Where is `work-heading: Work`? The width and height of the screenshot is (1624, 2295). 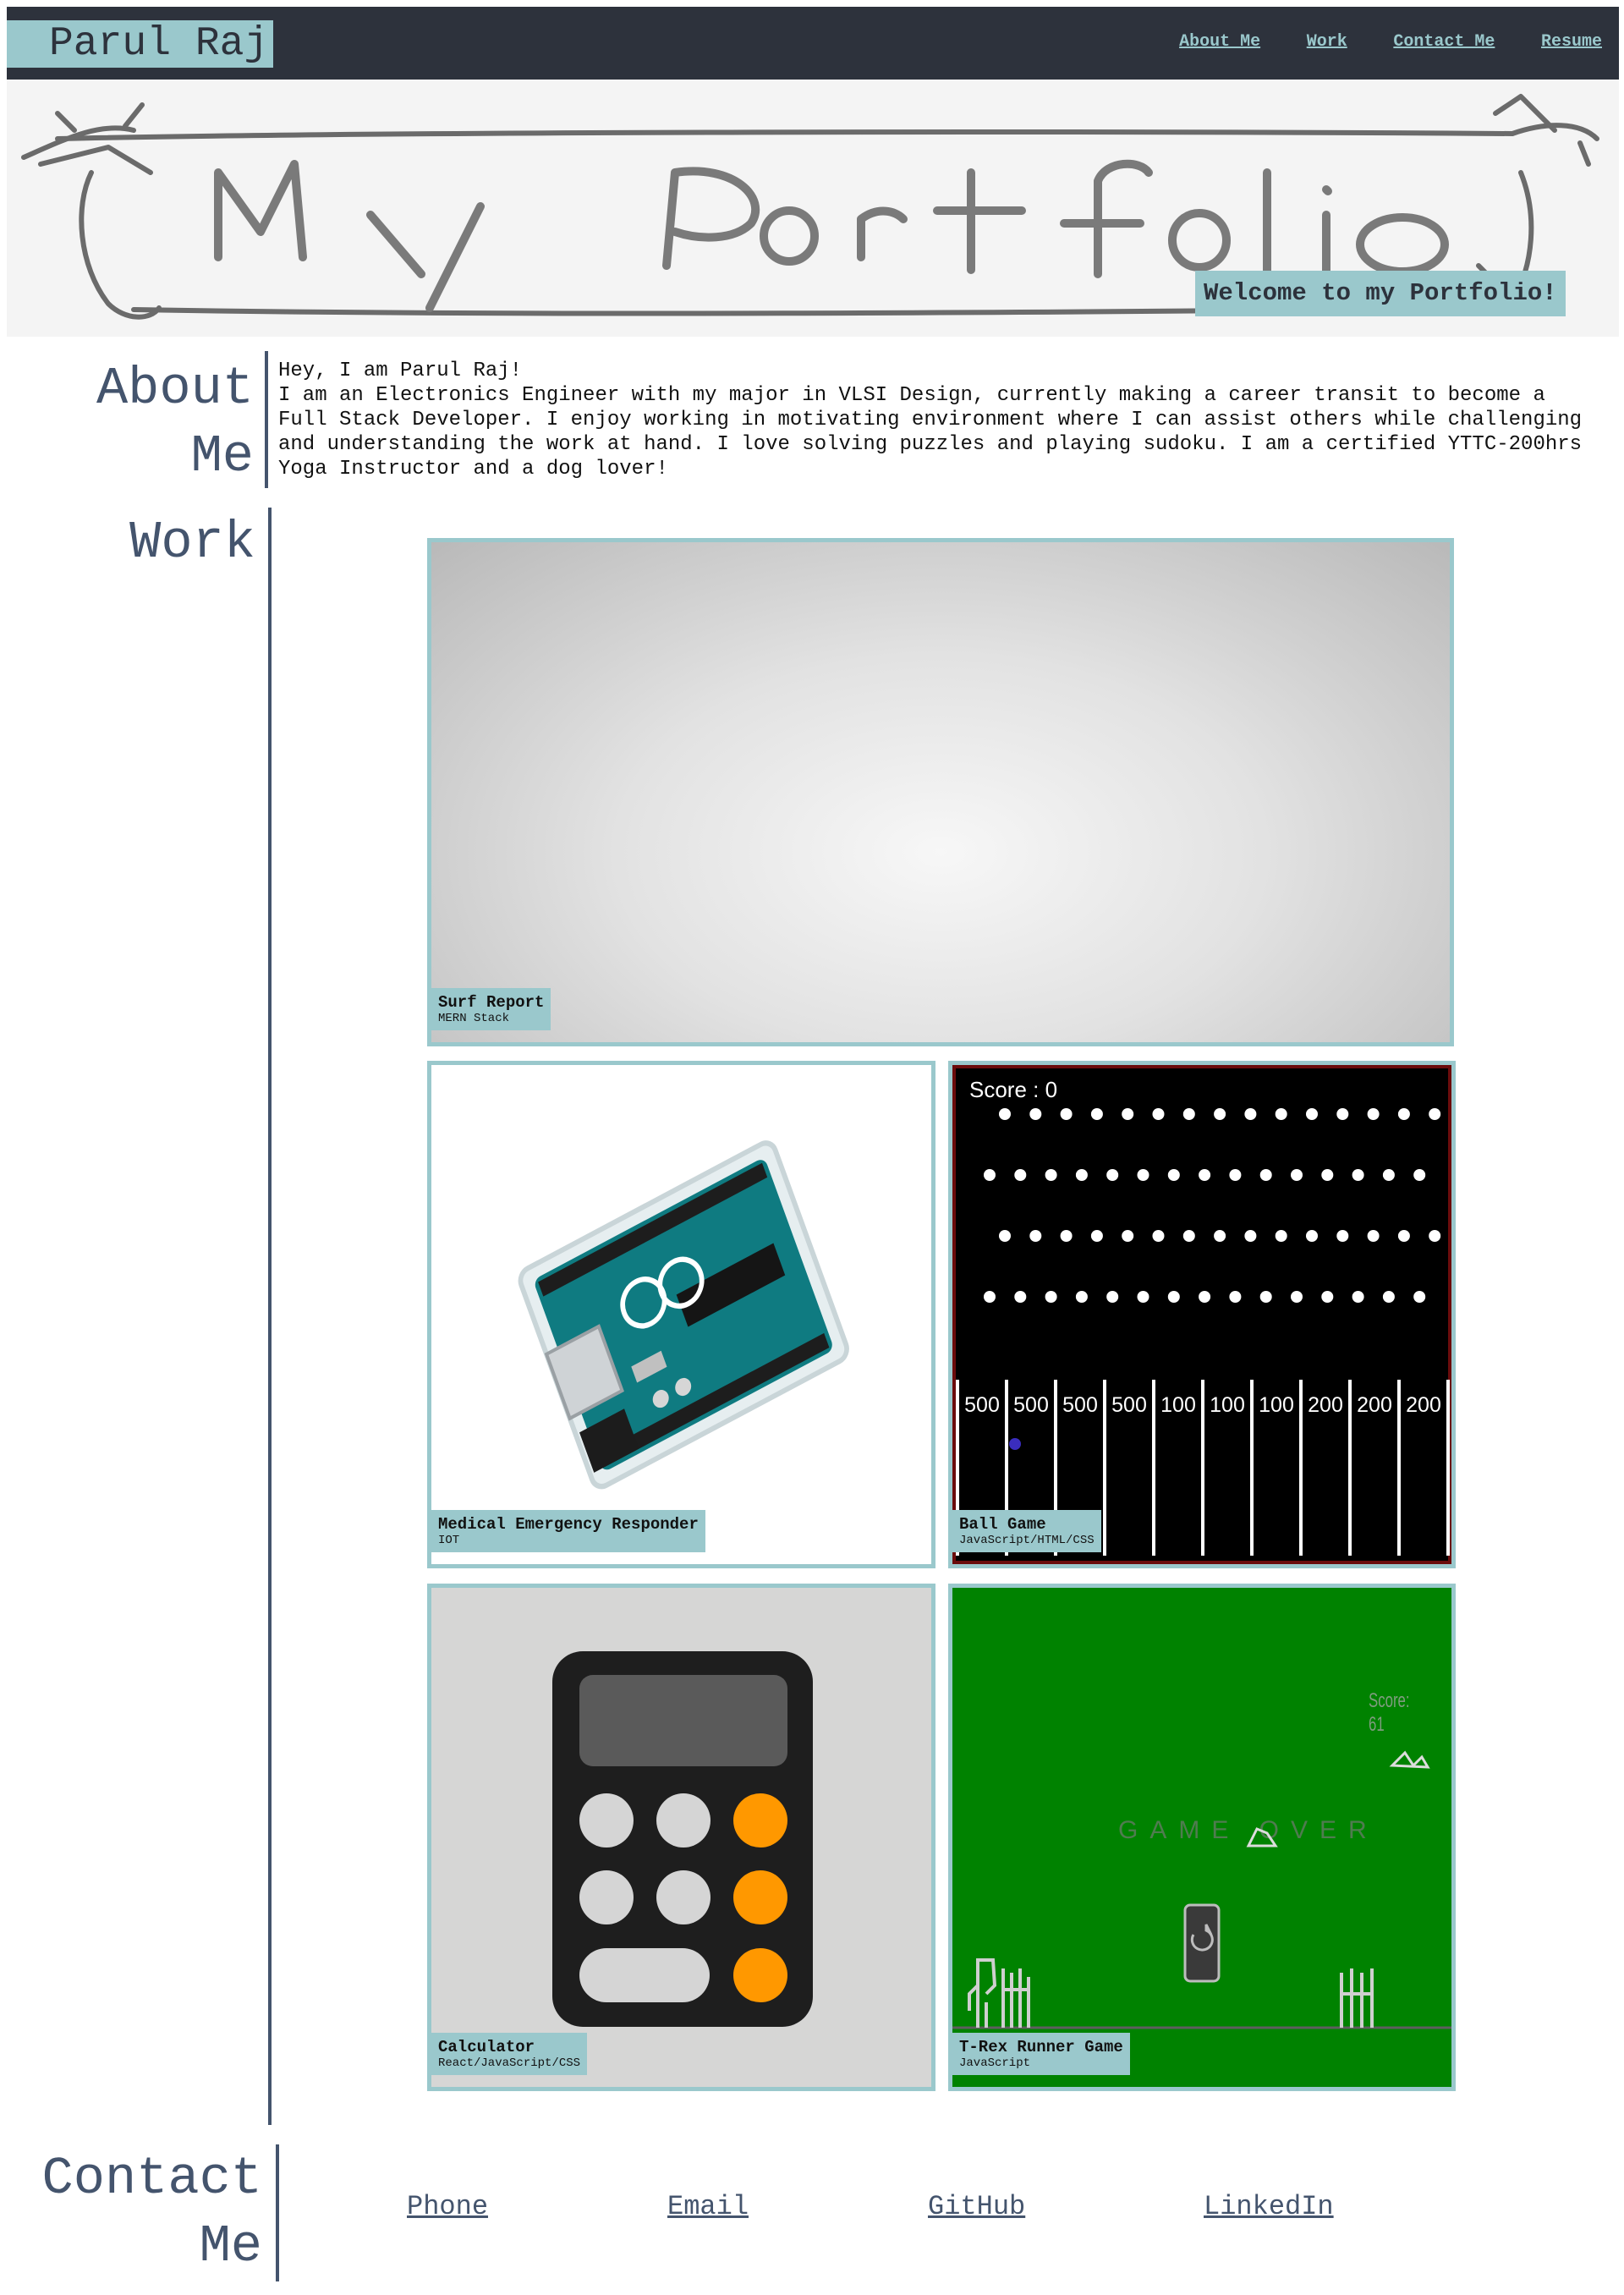
work-heading: Work is located at coordinates (192, 543).